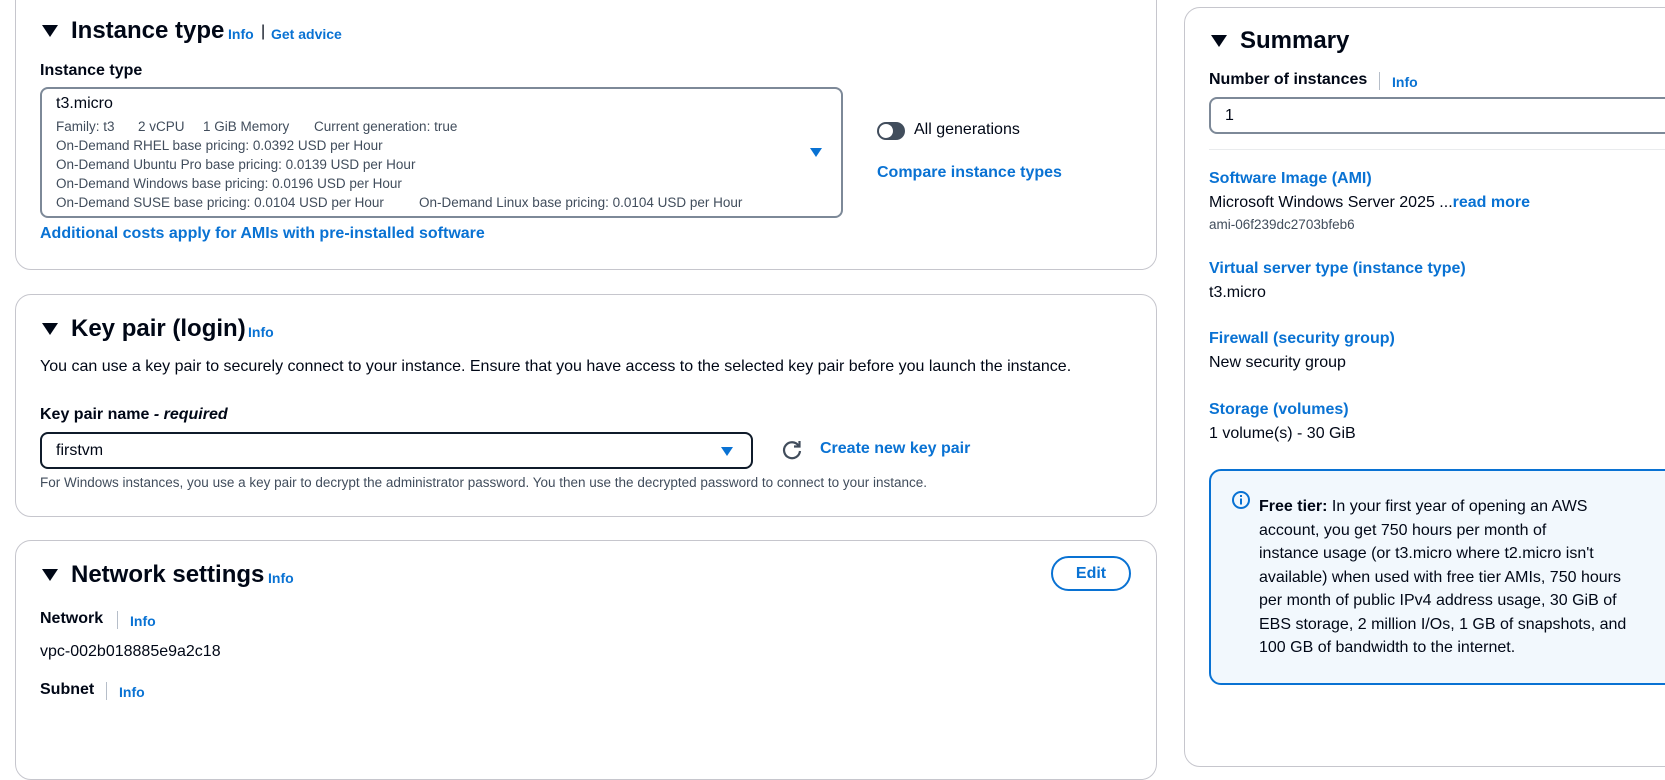  Describe the element at coordinates (1491, 202) in the screenshot. I see `ami-read-more-link: read more` at that location.